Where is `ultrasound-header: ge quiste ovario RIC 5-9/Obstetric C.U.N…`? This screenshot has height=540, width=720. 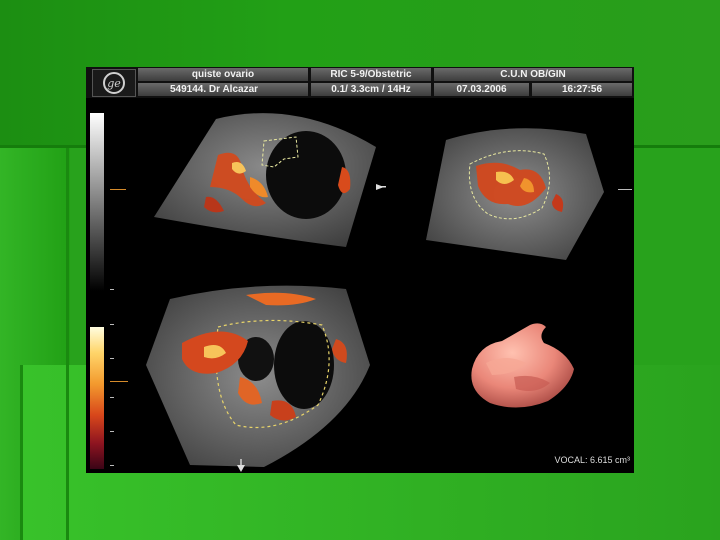
ultrasound-header: ge quiste ovario RIC 5-9/Obstetric C.U.N… is located at coordinates (360, 82).